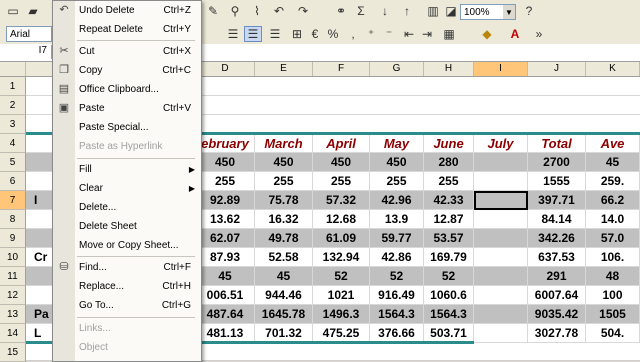  I want to click on table-cell: 1555, so click(557, 181).